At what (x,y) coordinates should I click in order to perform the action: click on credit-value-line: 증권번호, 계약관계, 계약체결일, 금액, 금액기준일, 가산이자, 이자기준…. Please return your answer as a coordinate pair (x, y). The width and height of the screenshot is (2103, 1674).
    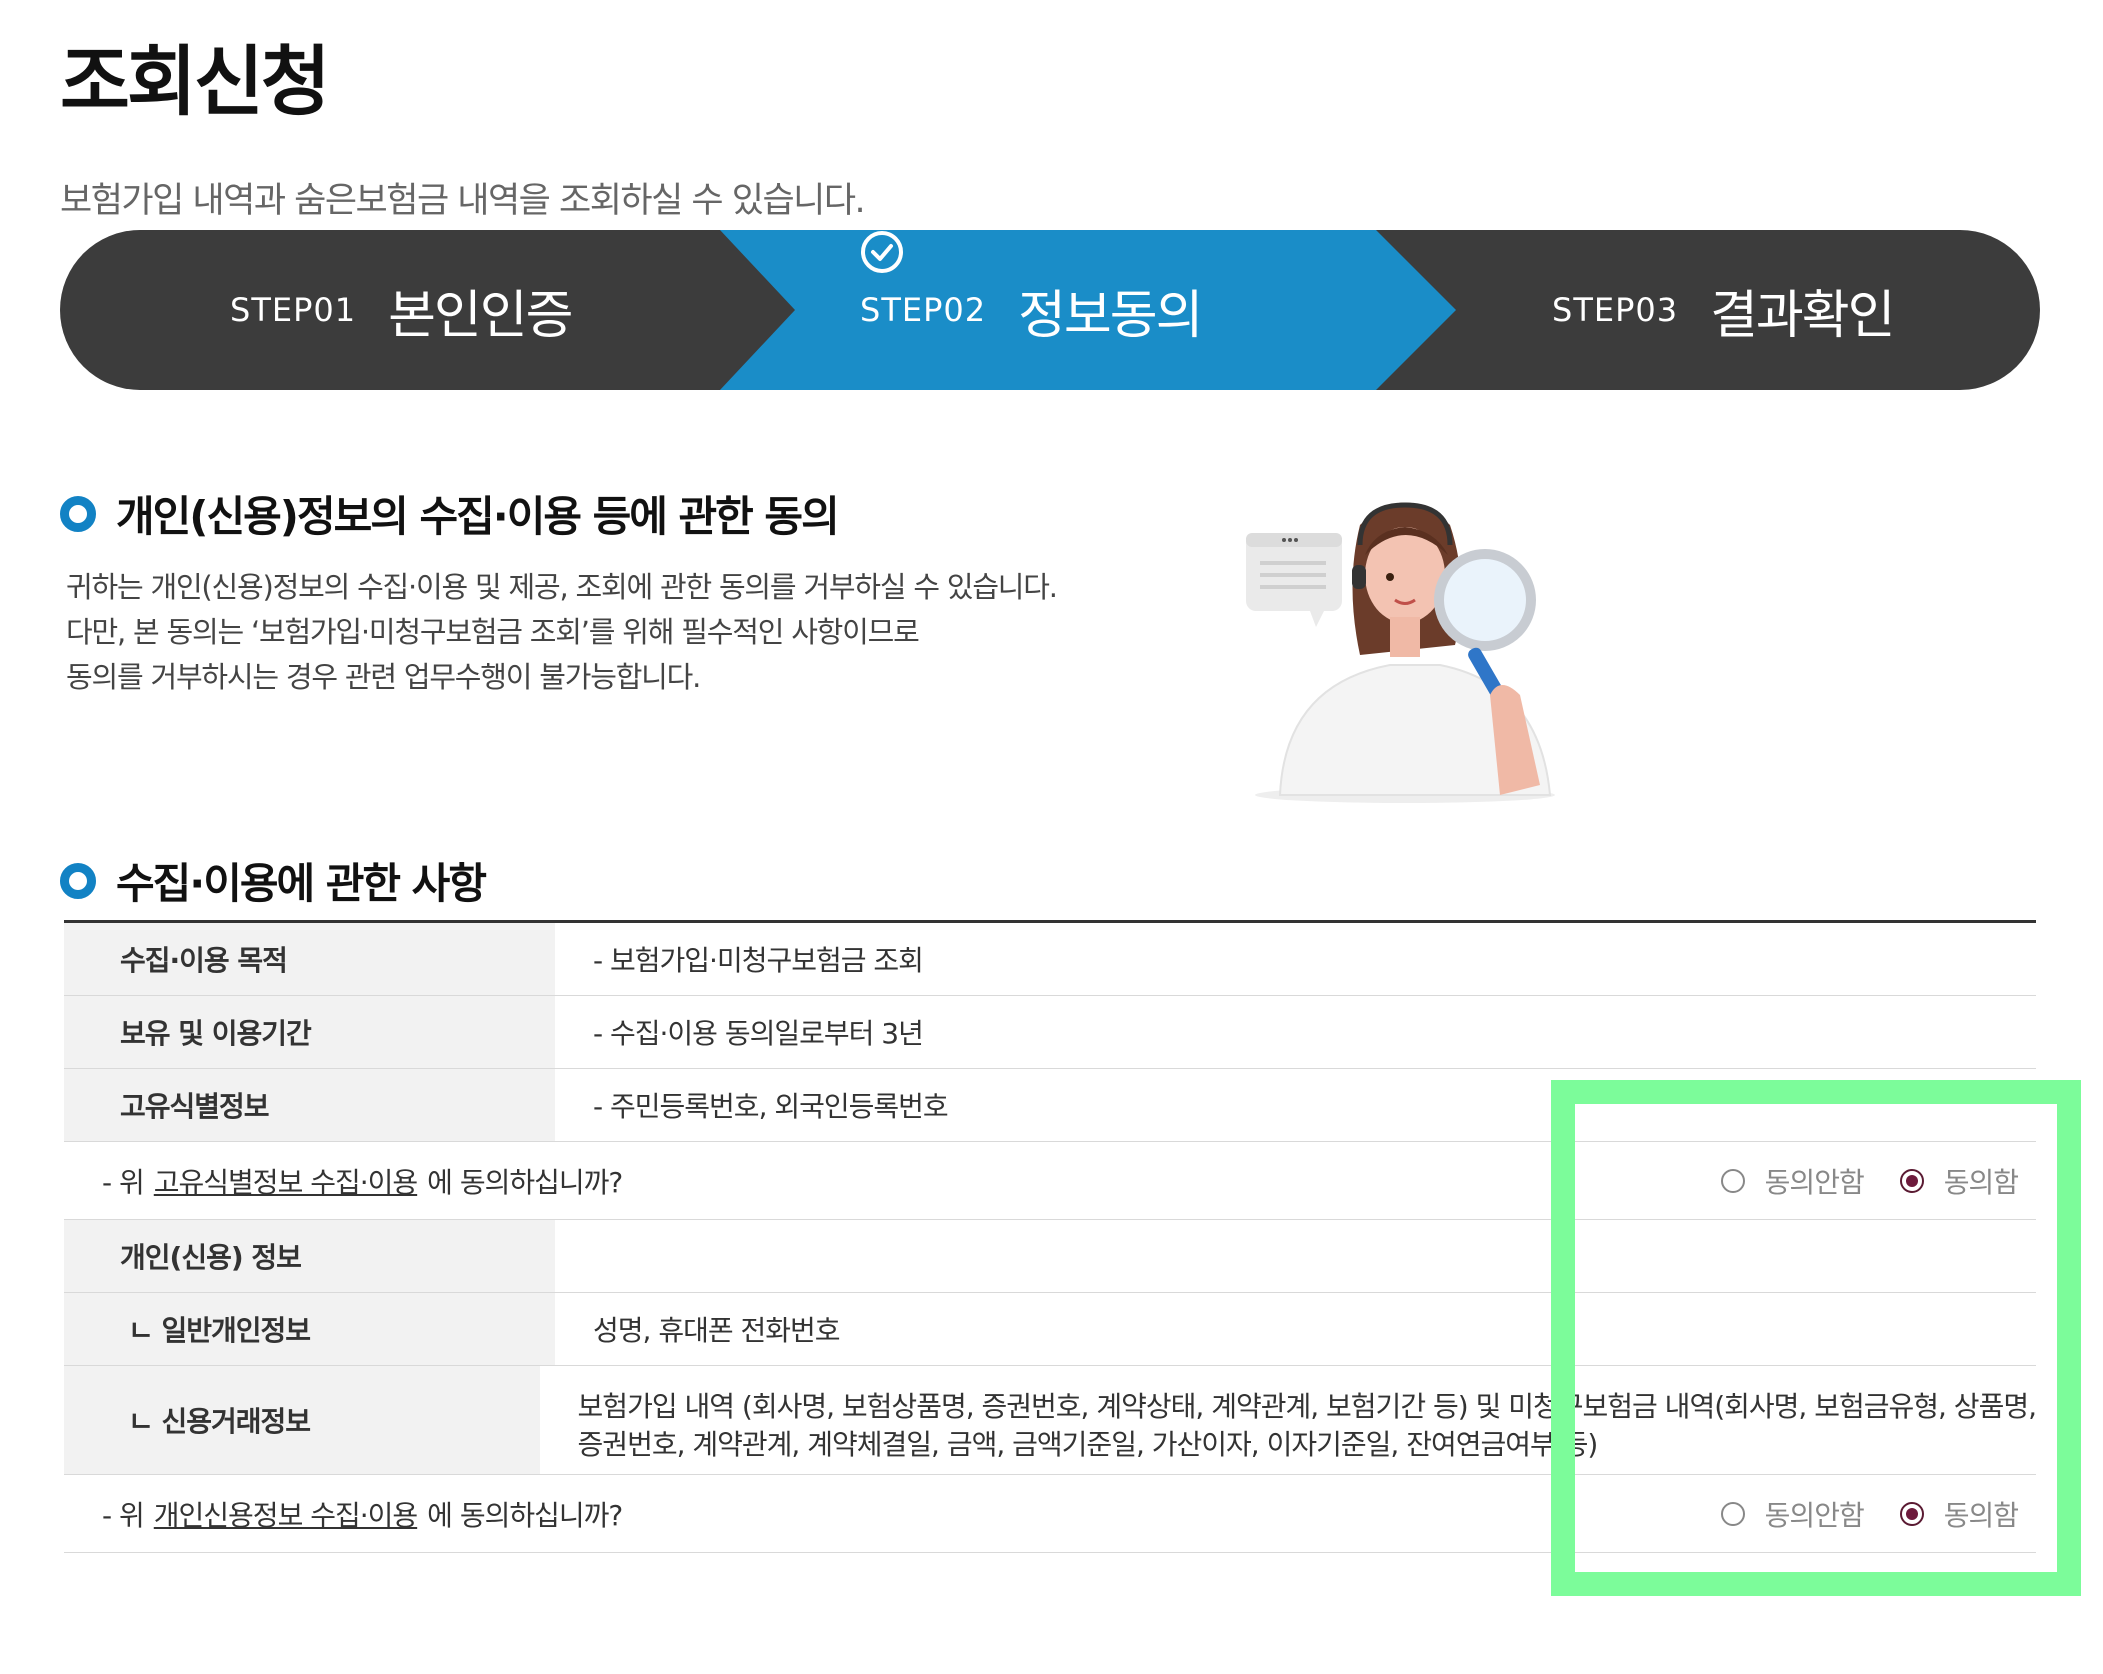
    Looking at the image, I should click on (1088, 1444).